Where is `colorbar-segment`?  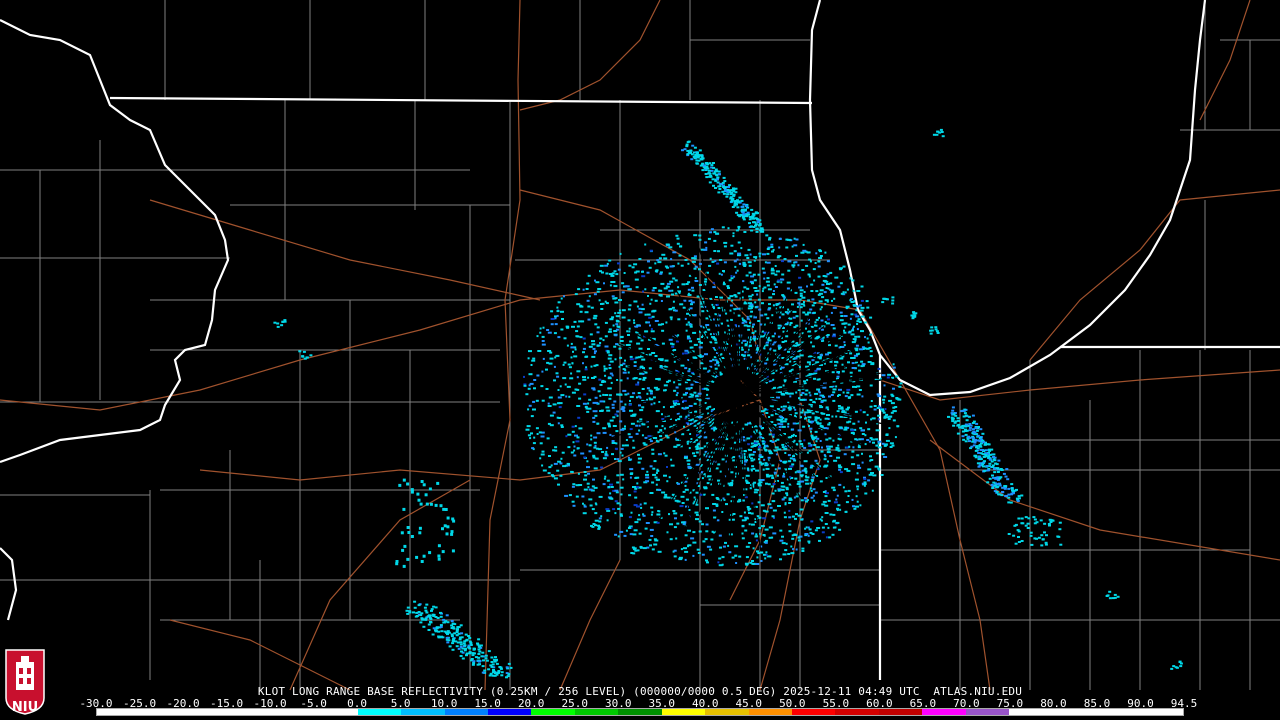
colorbar-segment is located at coordinates (1161, 712).